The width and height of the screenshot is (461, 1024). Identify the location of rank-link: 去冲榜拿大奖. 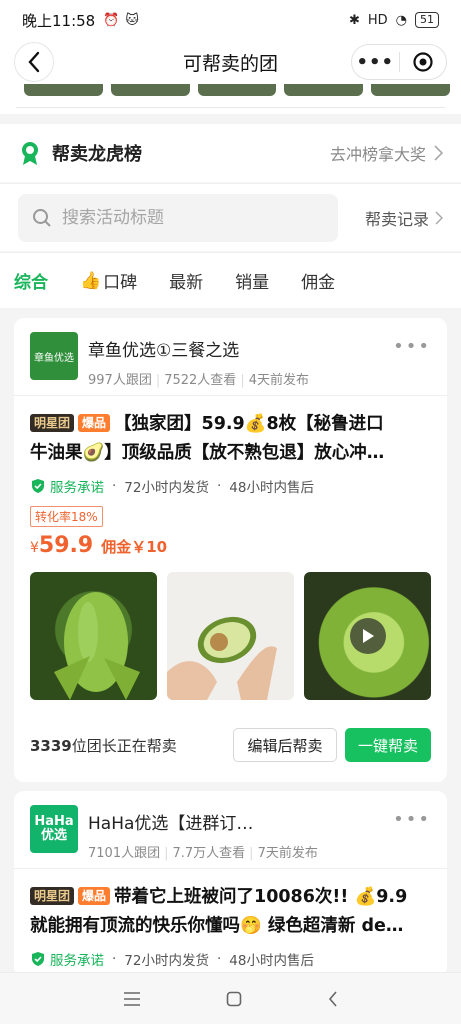
(386, 153).